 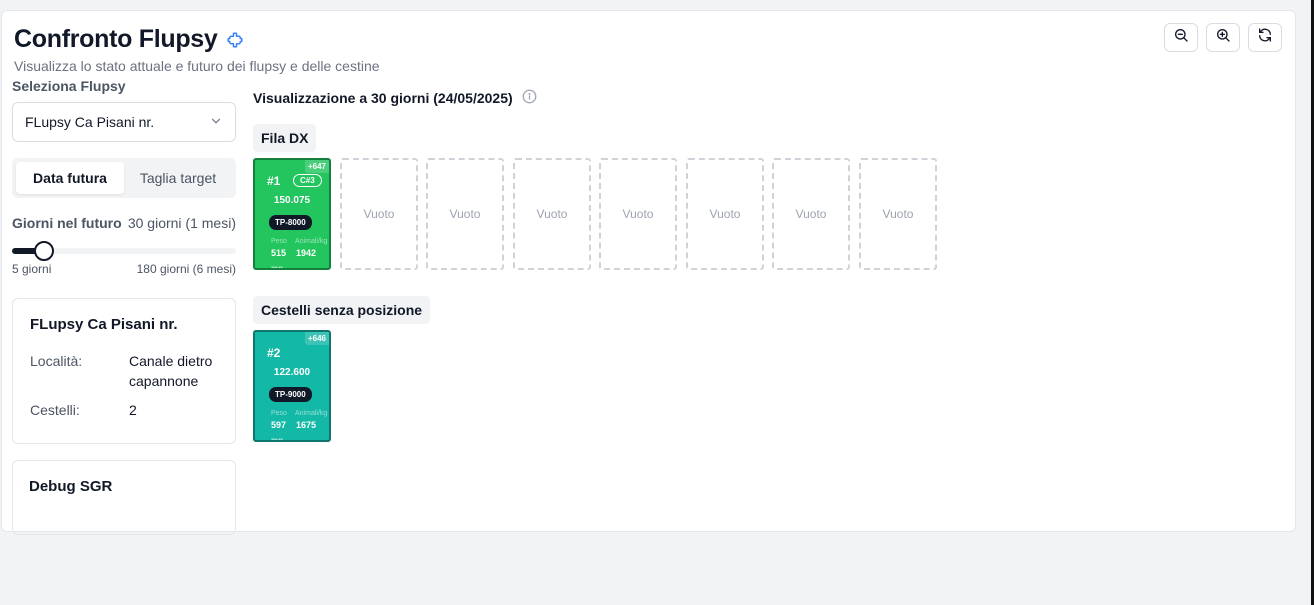 What do you see at coordinates (316, 338) in the screenshot?
I see `basket-growth-badge: +646` at bounding box center [316, 338].